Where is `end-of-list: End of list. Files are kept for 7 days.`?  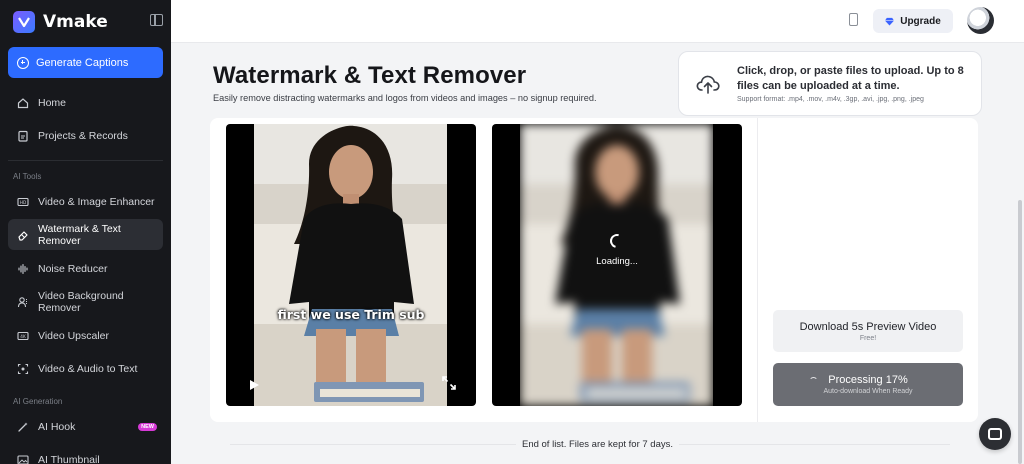
end-of-list: End of list. Files are kept for 7 days. is located at coordinates (597, 444).